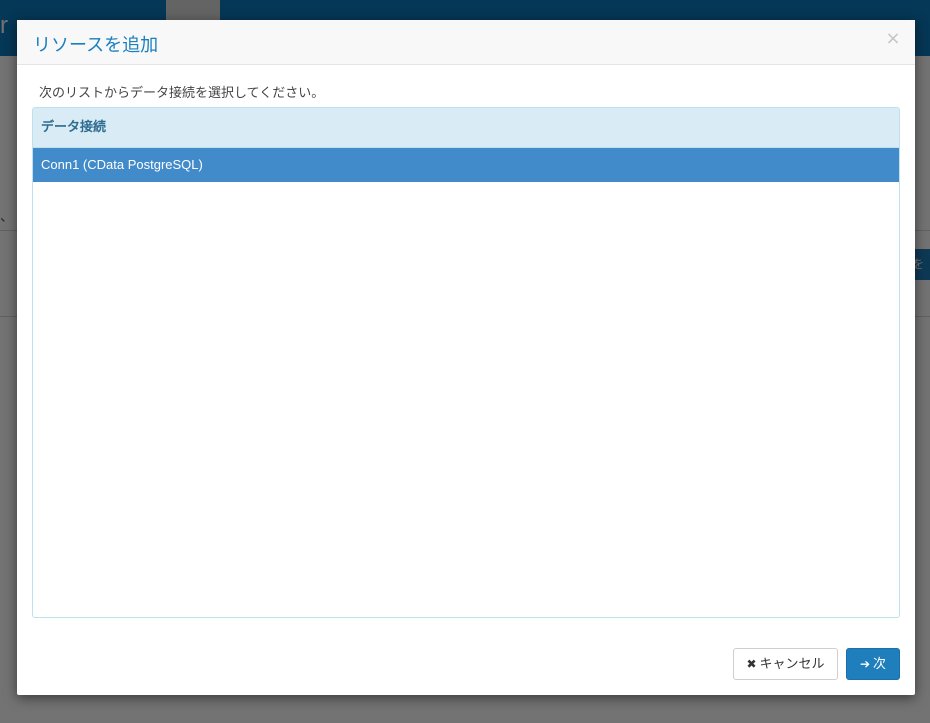 The height and width of the screenshot is (723, 930). I want to click on close-icon: ×, so click(893, 39).